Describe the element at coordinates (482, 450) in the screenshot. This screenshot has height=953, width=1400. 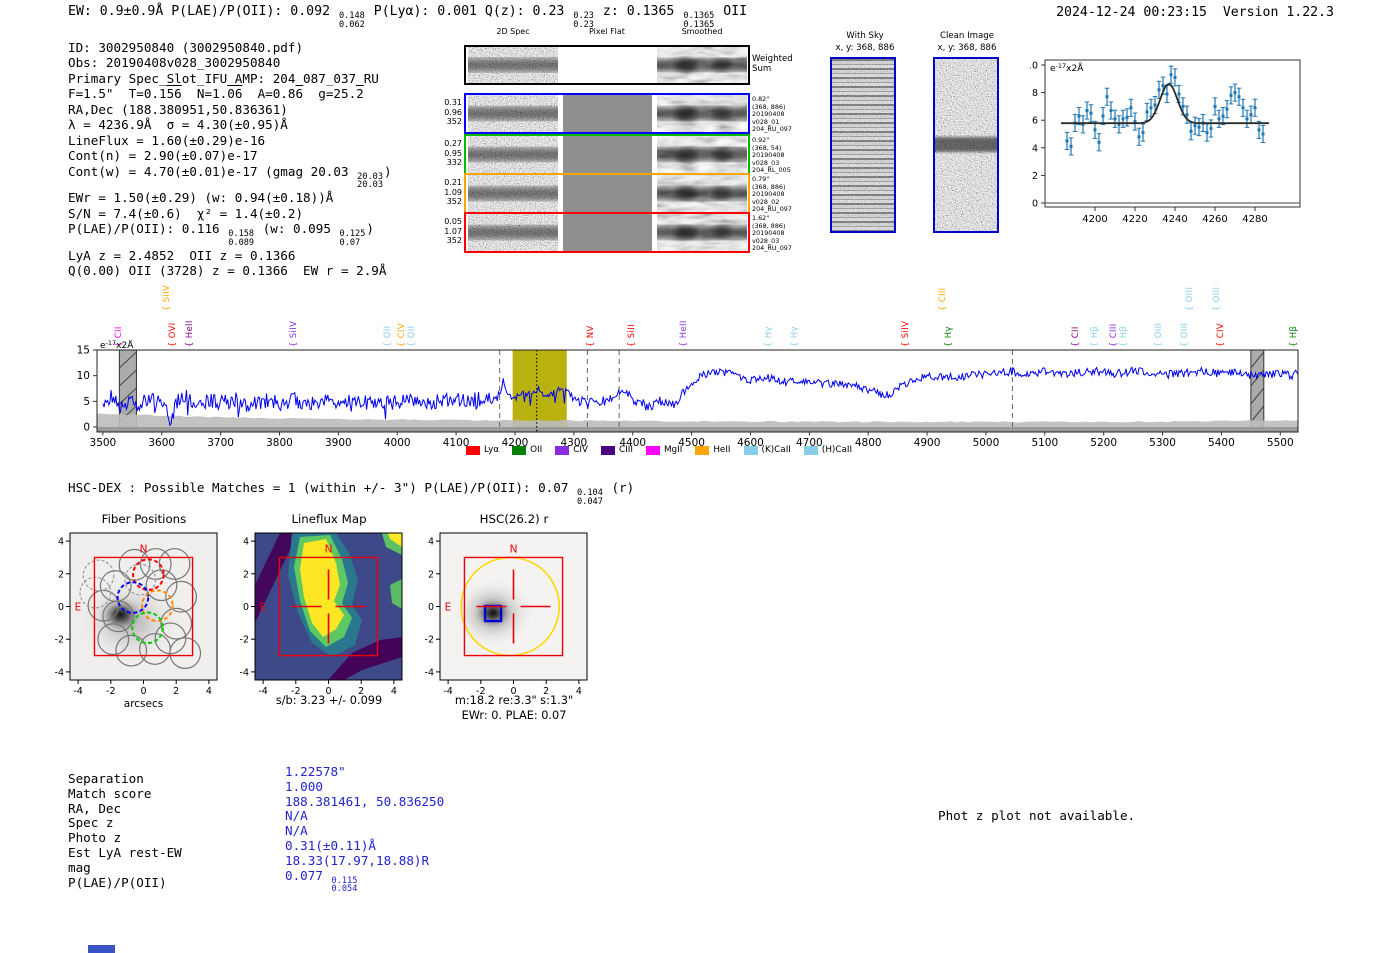
I see `legend-item: Lyα` at that location.